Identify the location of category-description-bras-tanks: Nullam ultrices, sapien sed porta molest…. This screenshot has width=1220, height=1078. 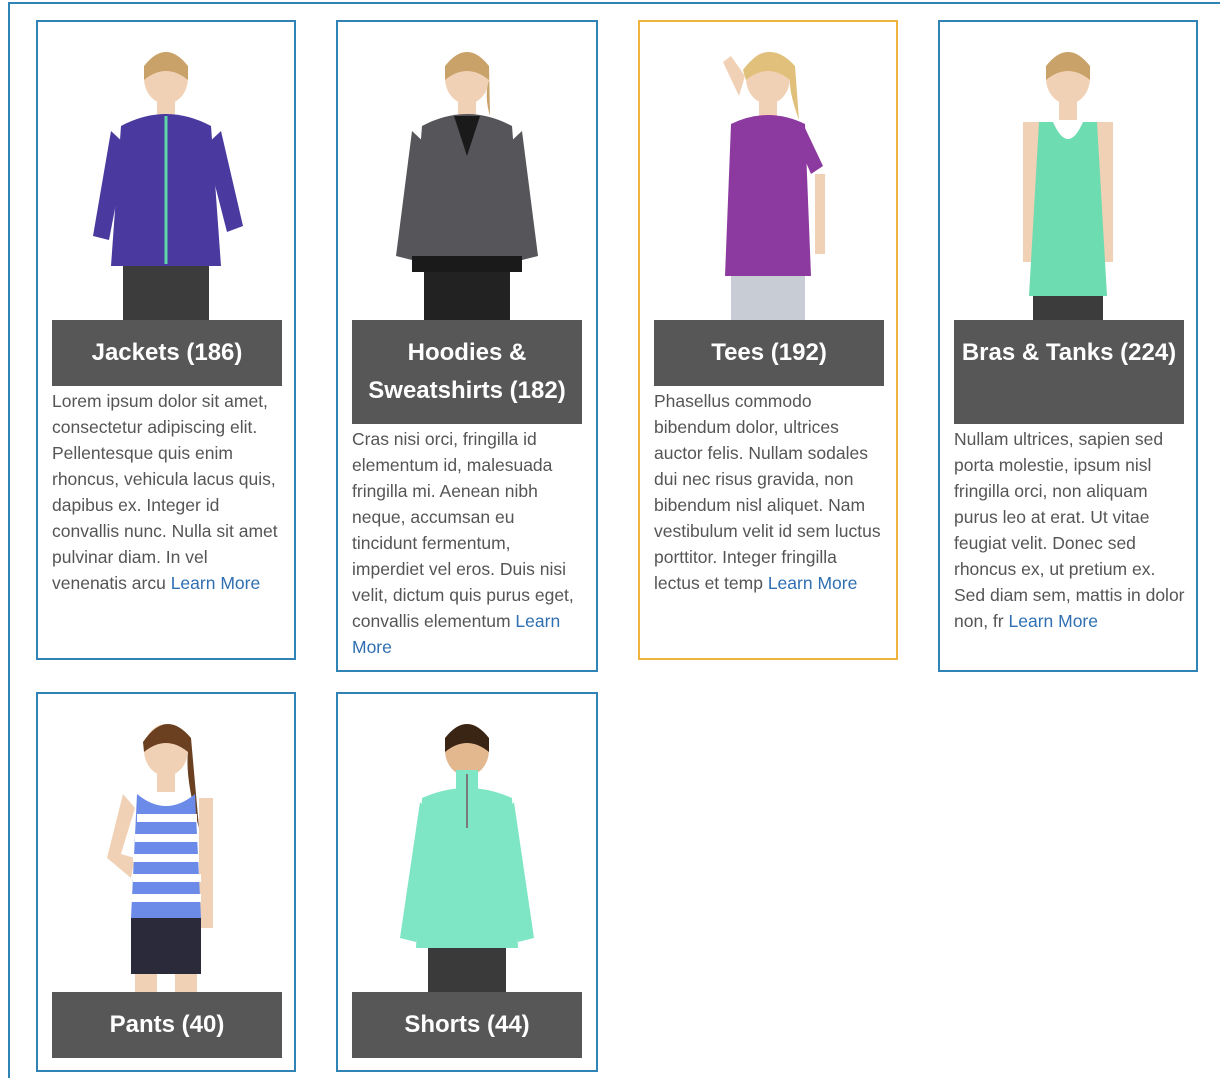
(1070, 530).